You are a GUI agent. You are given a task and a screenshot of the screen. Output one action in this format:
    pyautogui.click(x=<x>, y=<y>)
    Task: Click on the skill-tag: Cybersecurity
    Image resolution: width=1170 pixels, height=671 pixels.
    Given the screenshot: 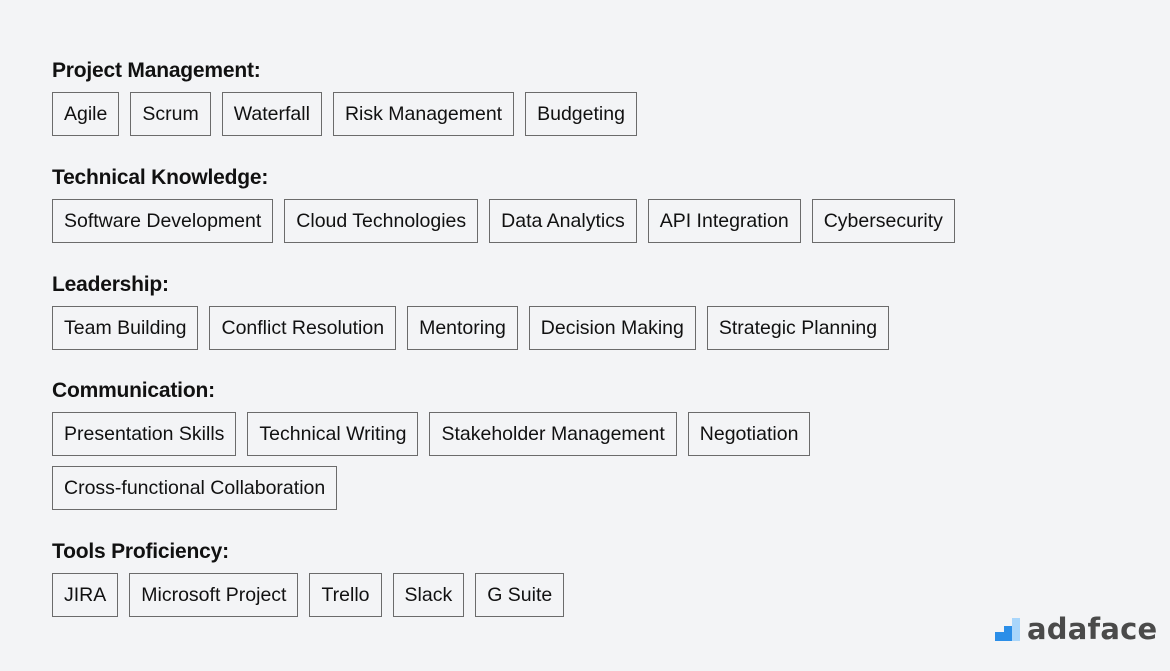 What is the action you would take?
    pyautogui.click(x=883, y=221)
    